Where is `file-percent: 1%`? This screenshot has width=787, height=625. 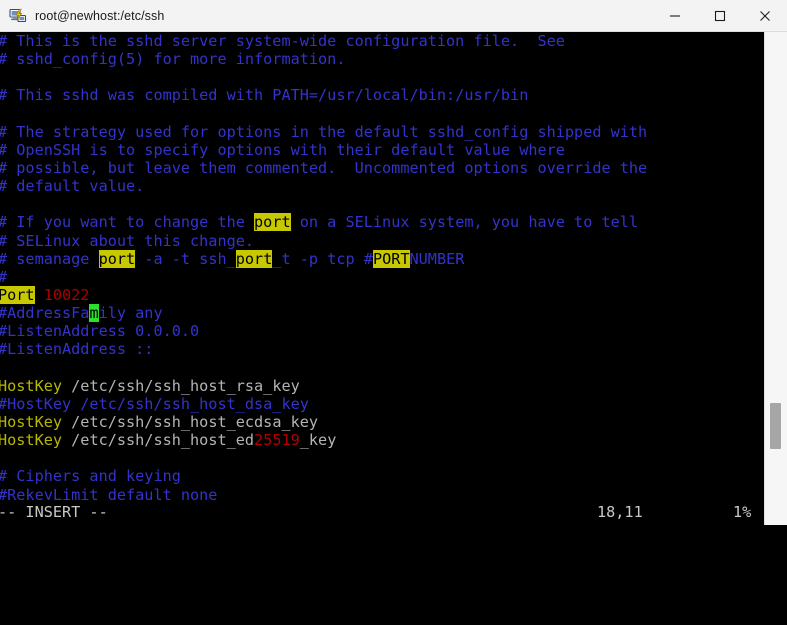 file-percent: 1% is located at coordinates (742, 512).